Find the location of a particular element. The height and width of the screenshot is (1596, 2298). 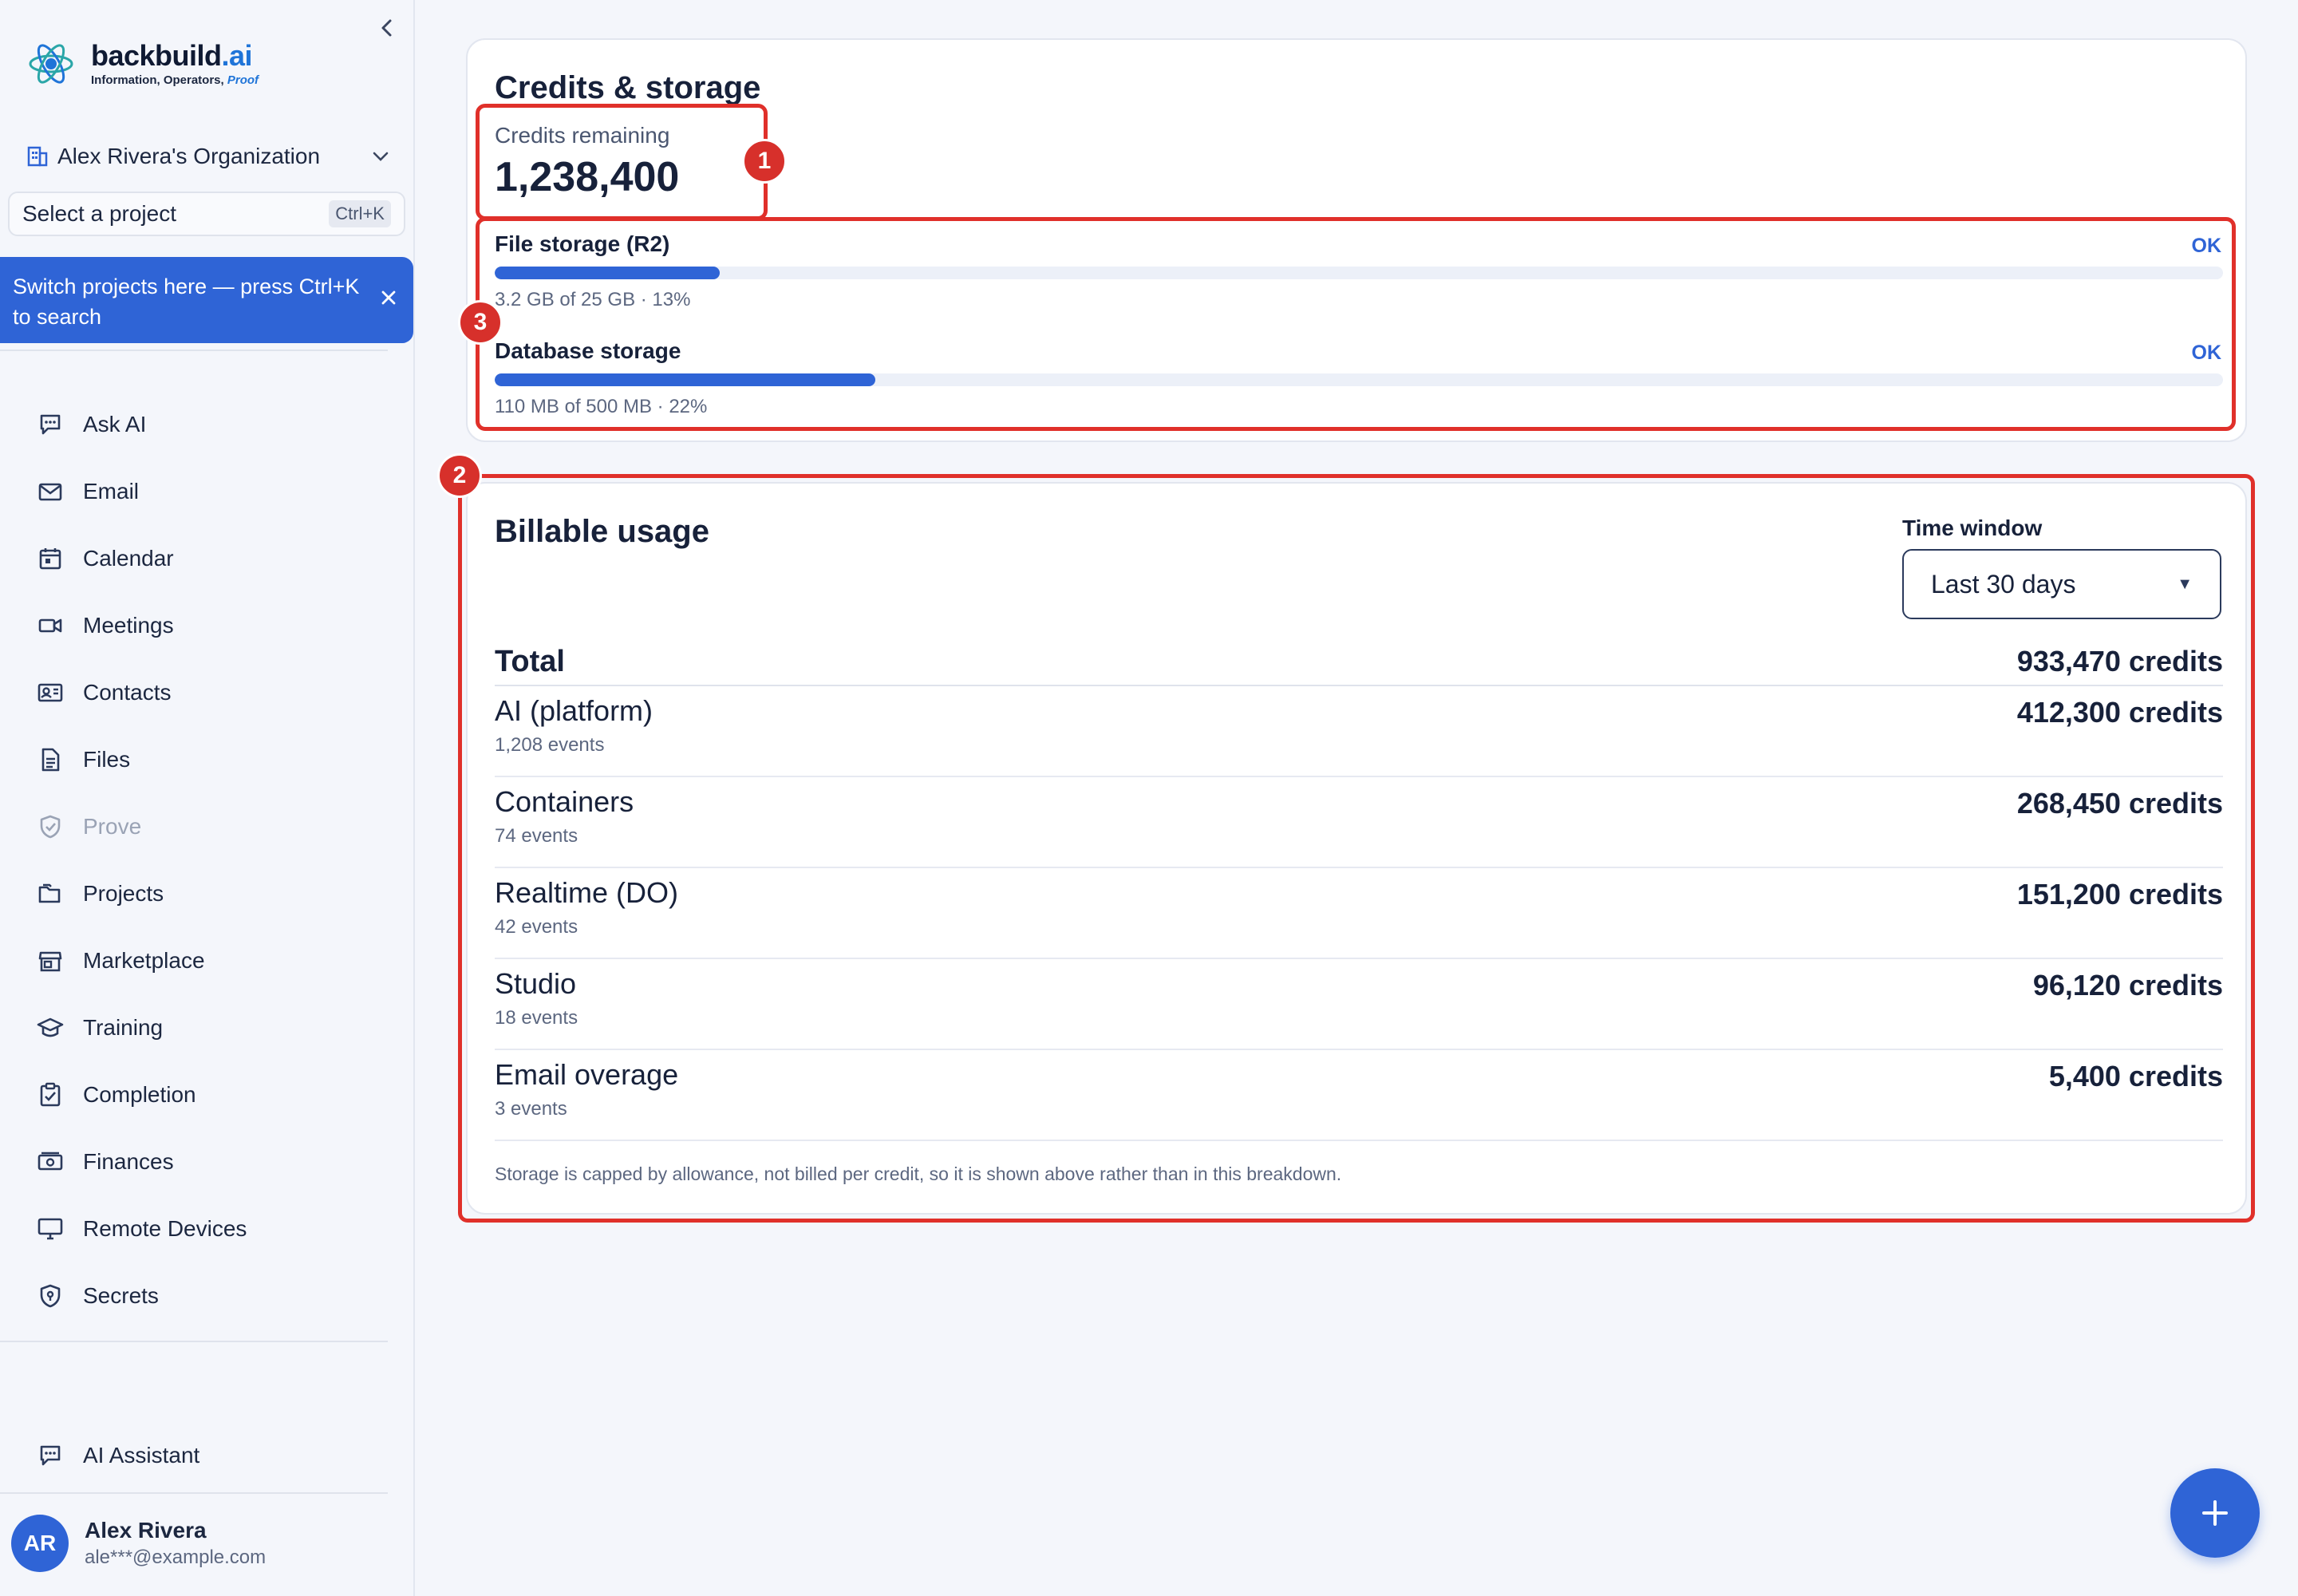

clipboard-check-icon is located at coordinates (50, 1095).